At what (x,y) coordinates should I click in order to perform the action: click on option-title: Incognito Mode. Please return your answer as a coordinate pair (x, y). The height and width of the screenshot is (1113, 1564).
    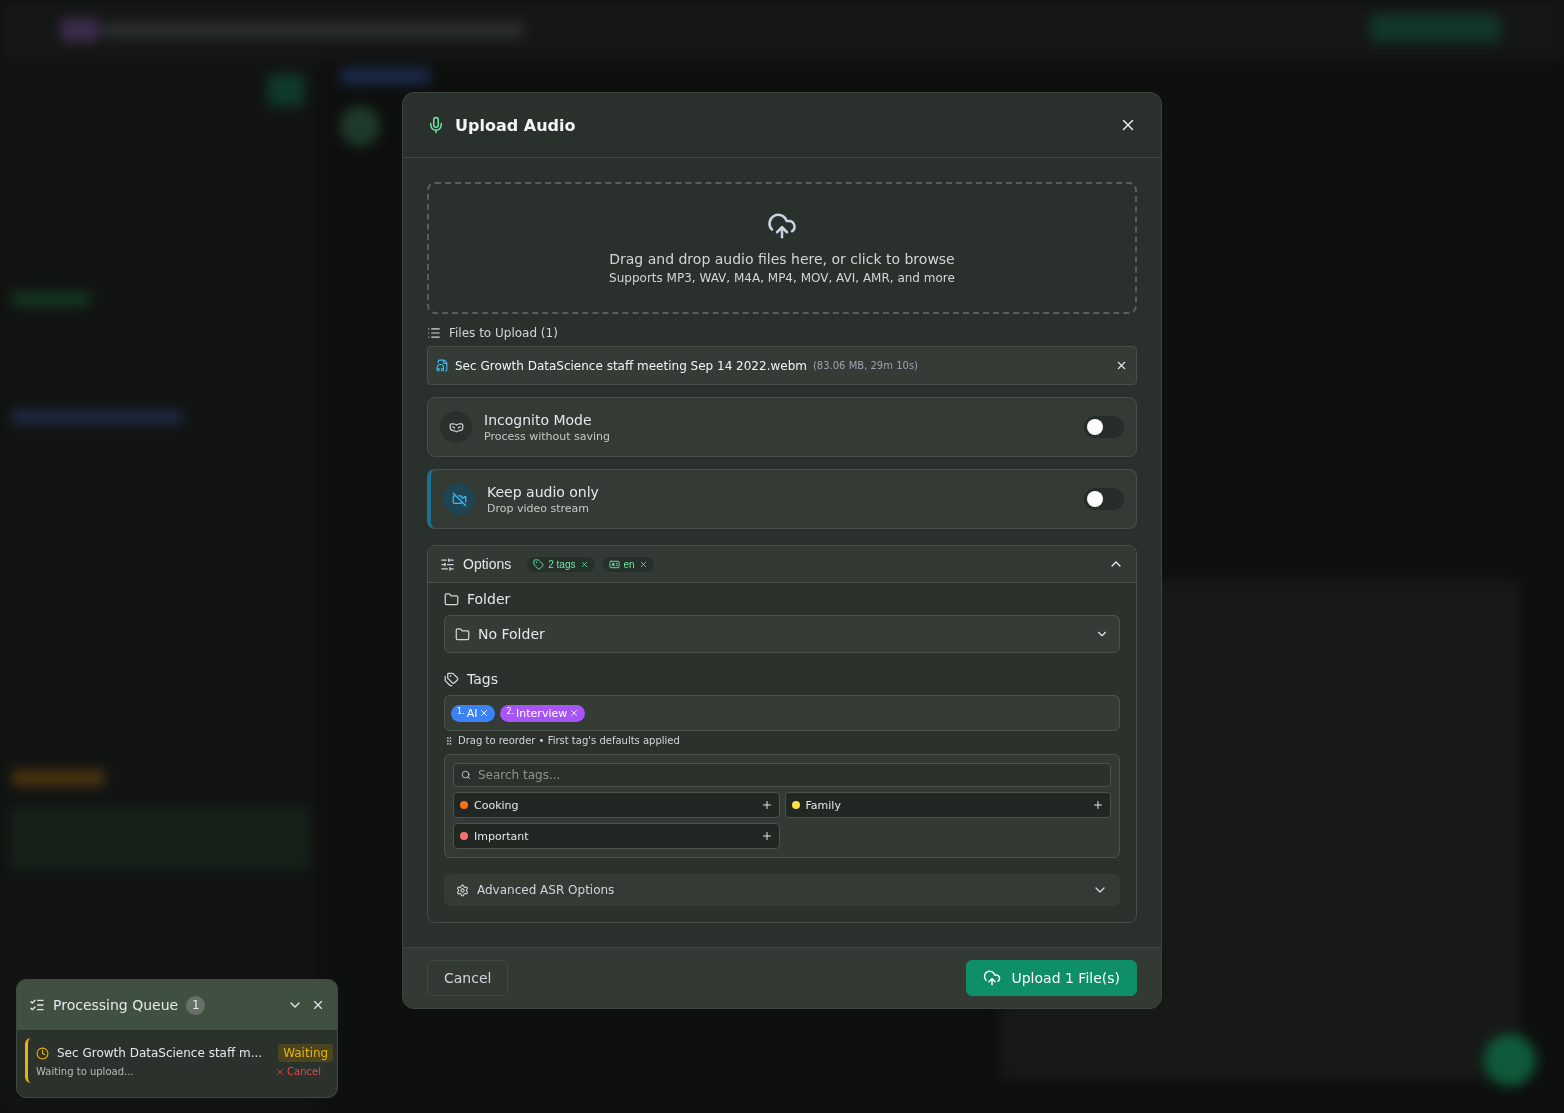
    Looking at the image, I should click on (538, 419).